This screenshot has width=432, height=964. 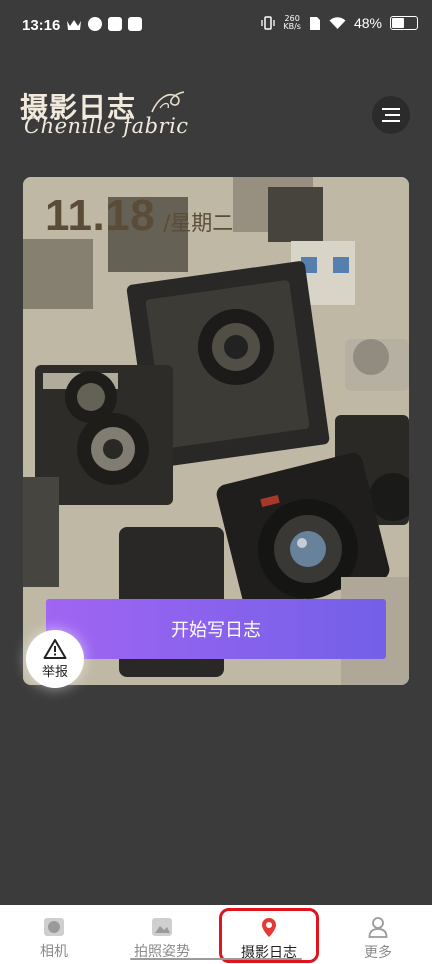 I want to click on home-indicator, so click(x=216, y=959).